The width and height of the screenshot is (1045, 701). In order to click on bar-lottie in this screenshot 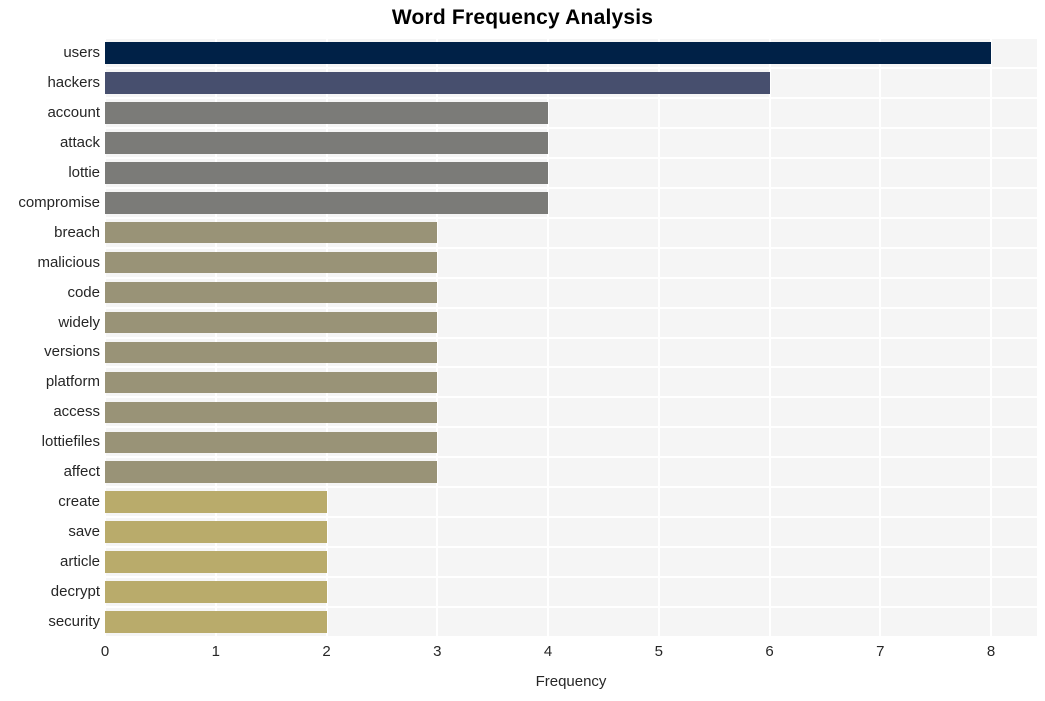, I will do `click(326, 172)`.